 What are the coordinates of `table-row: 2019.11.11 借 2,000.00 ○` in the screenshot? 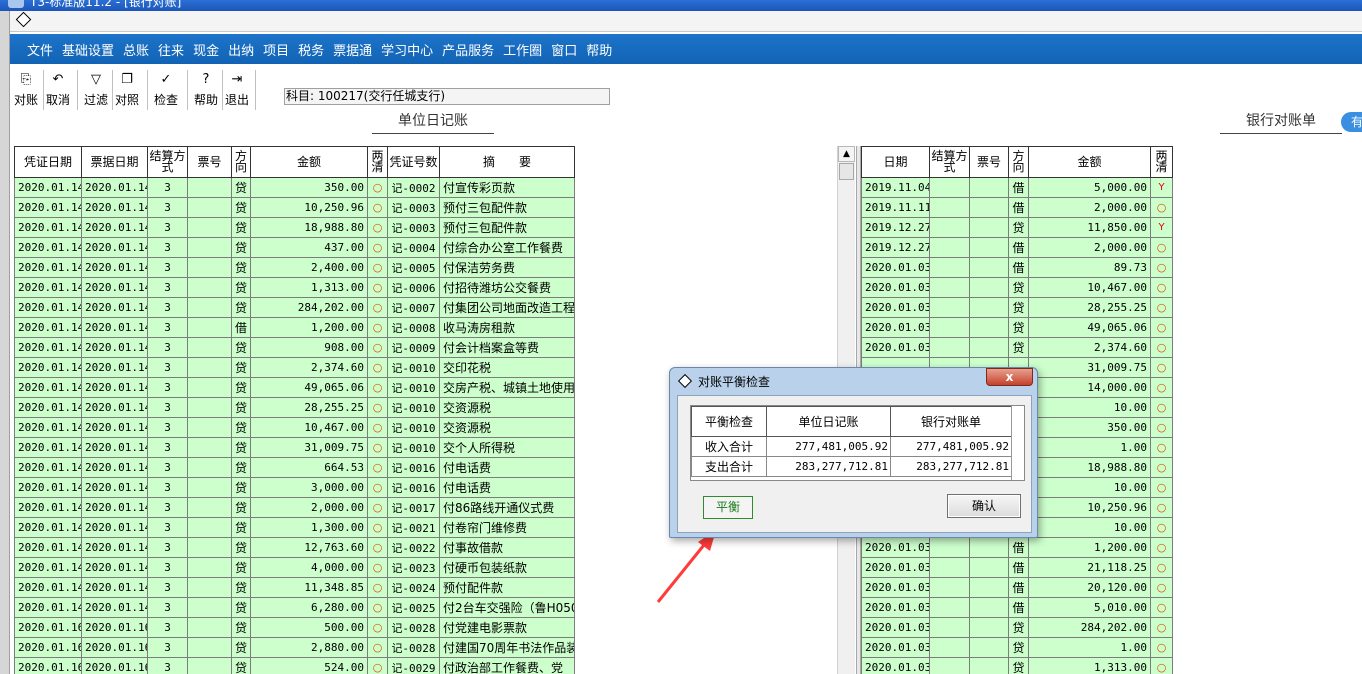 It's located at (1017, 207).